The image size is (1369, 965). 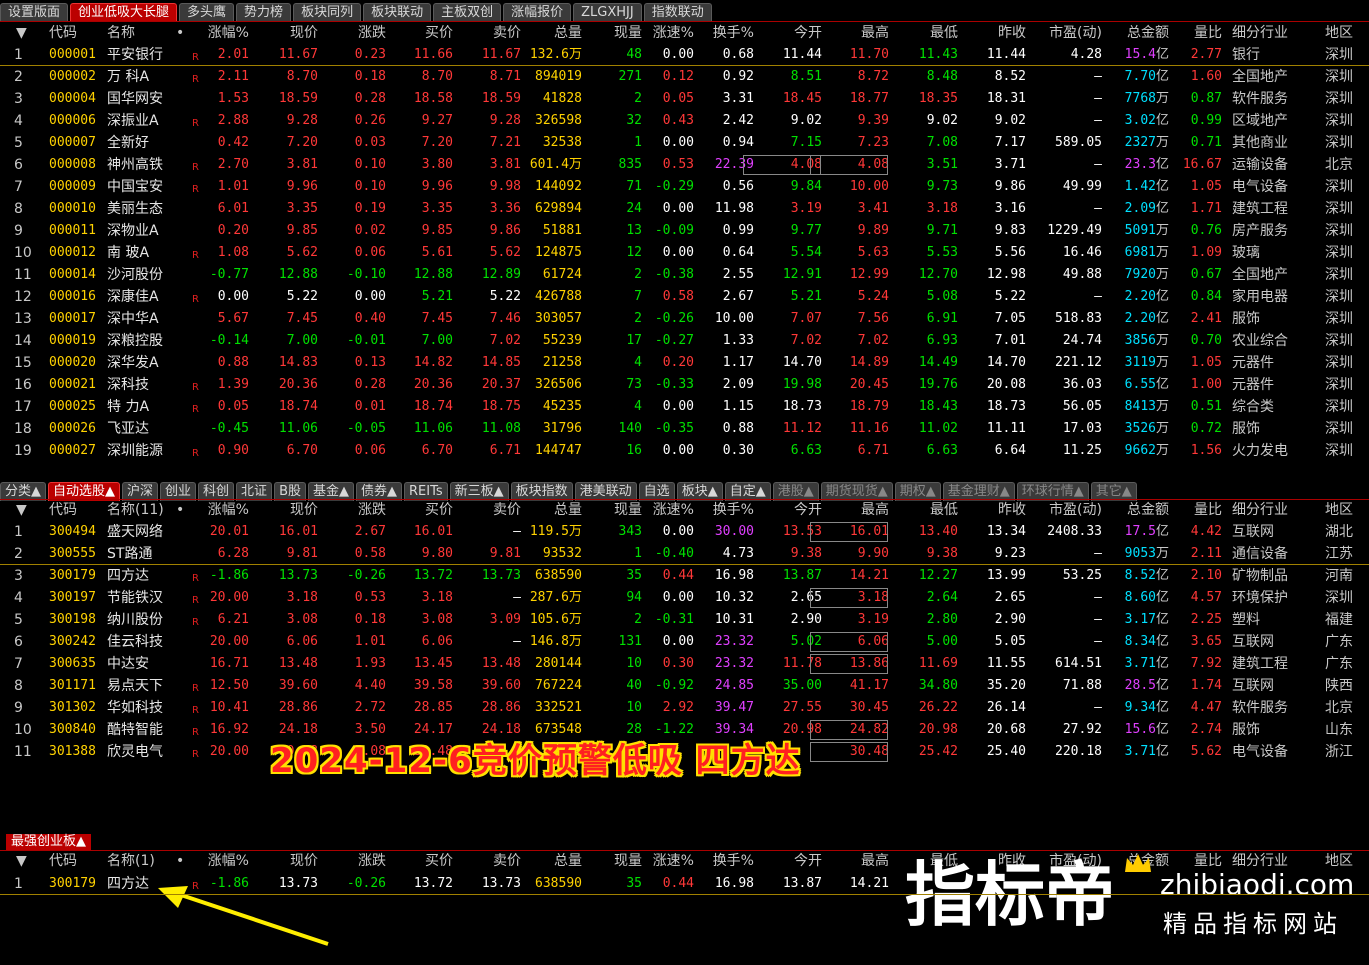 What do you see at coordinates (72, 252) in the screenshot?
I see `cell-code: 000012` at bounding box center [72, 252].